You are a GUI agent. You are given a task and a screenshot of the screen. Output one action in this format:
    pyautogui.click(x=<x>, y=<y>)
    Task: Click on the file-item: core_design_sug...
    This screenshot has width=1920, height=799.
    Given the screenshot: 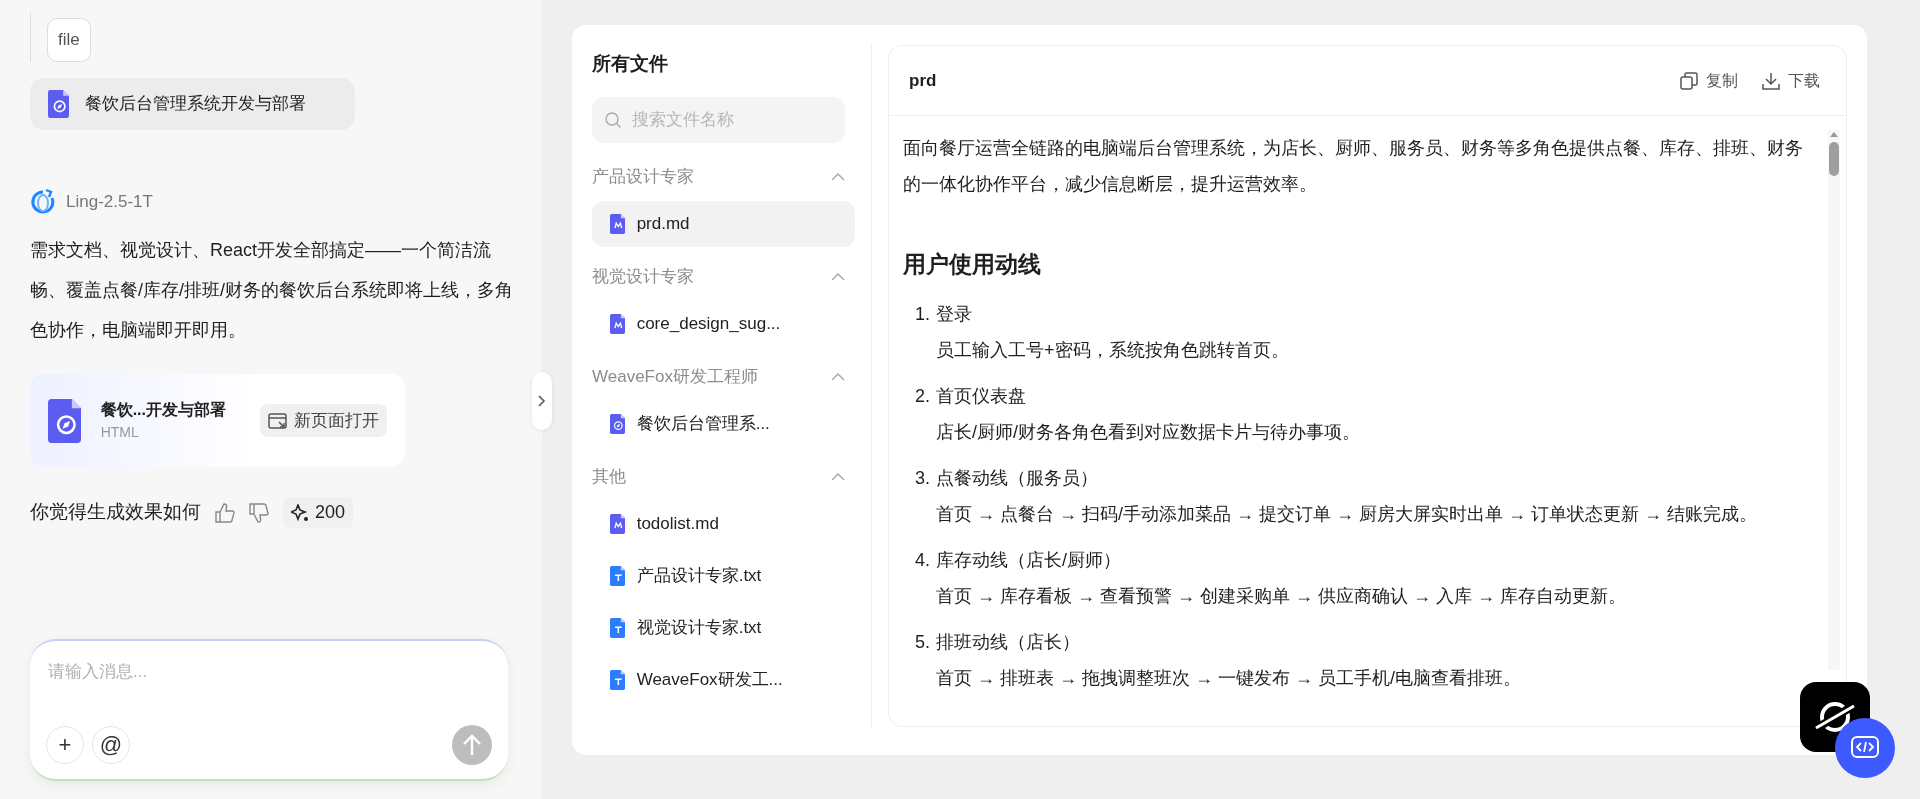 What is the action you would take?
    pyautogui.click(x=723, y=323)
    